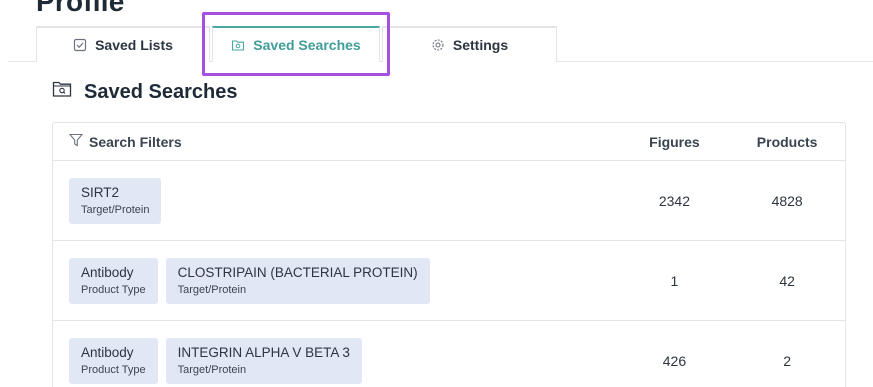 The image size is (873, 387). I want to click on chip-value: INTEGRIN ALPHA V BETA 3, so click(263, 352).